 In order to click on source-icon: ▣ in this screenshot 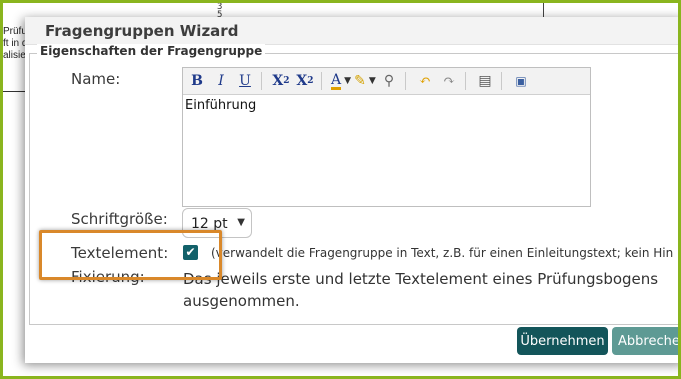, I will do `click(521, 81)`.